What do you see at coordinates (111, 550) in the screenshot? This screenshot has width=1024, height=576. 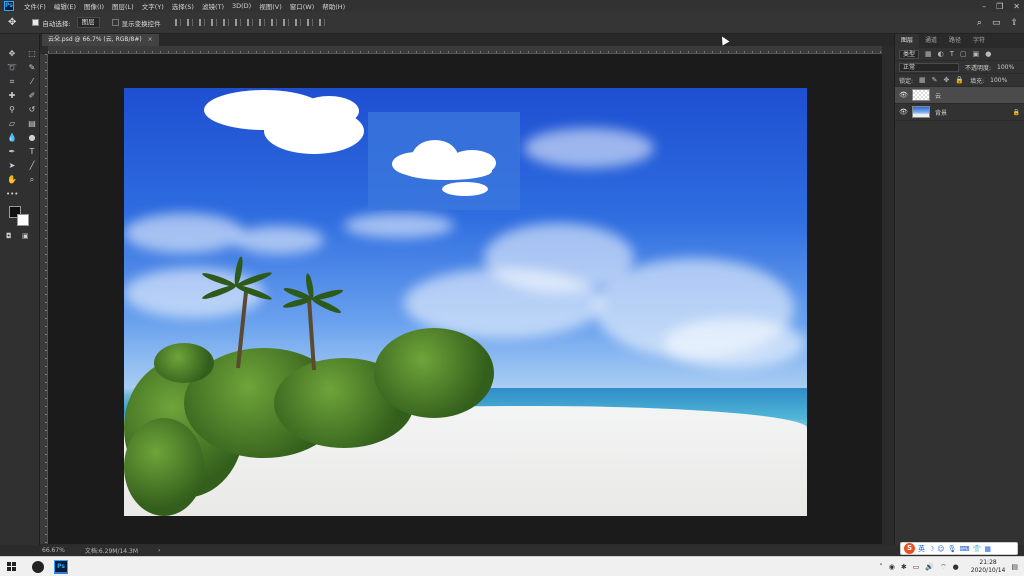 I see `document-info: 文档:6.29M/14.3M` at bounding box center [111, 550].